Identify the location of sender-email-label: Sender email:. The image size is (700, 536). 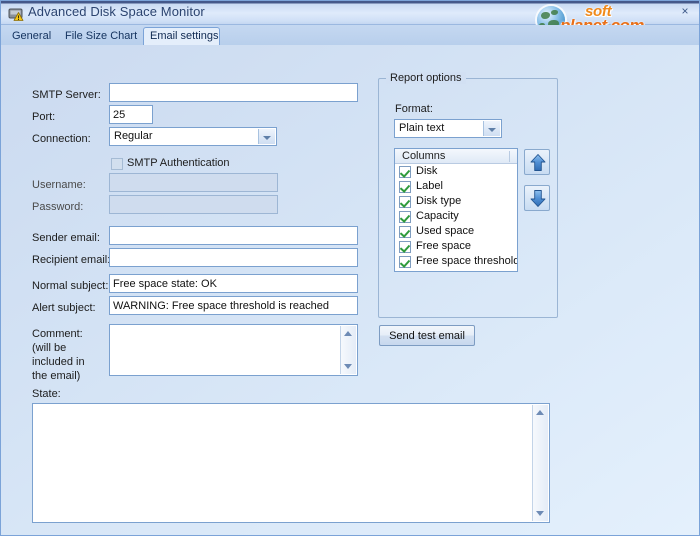
(66, 238).